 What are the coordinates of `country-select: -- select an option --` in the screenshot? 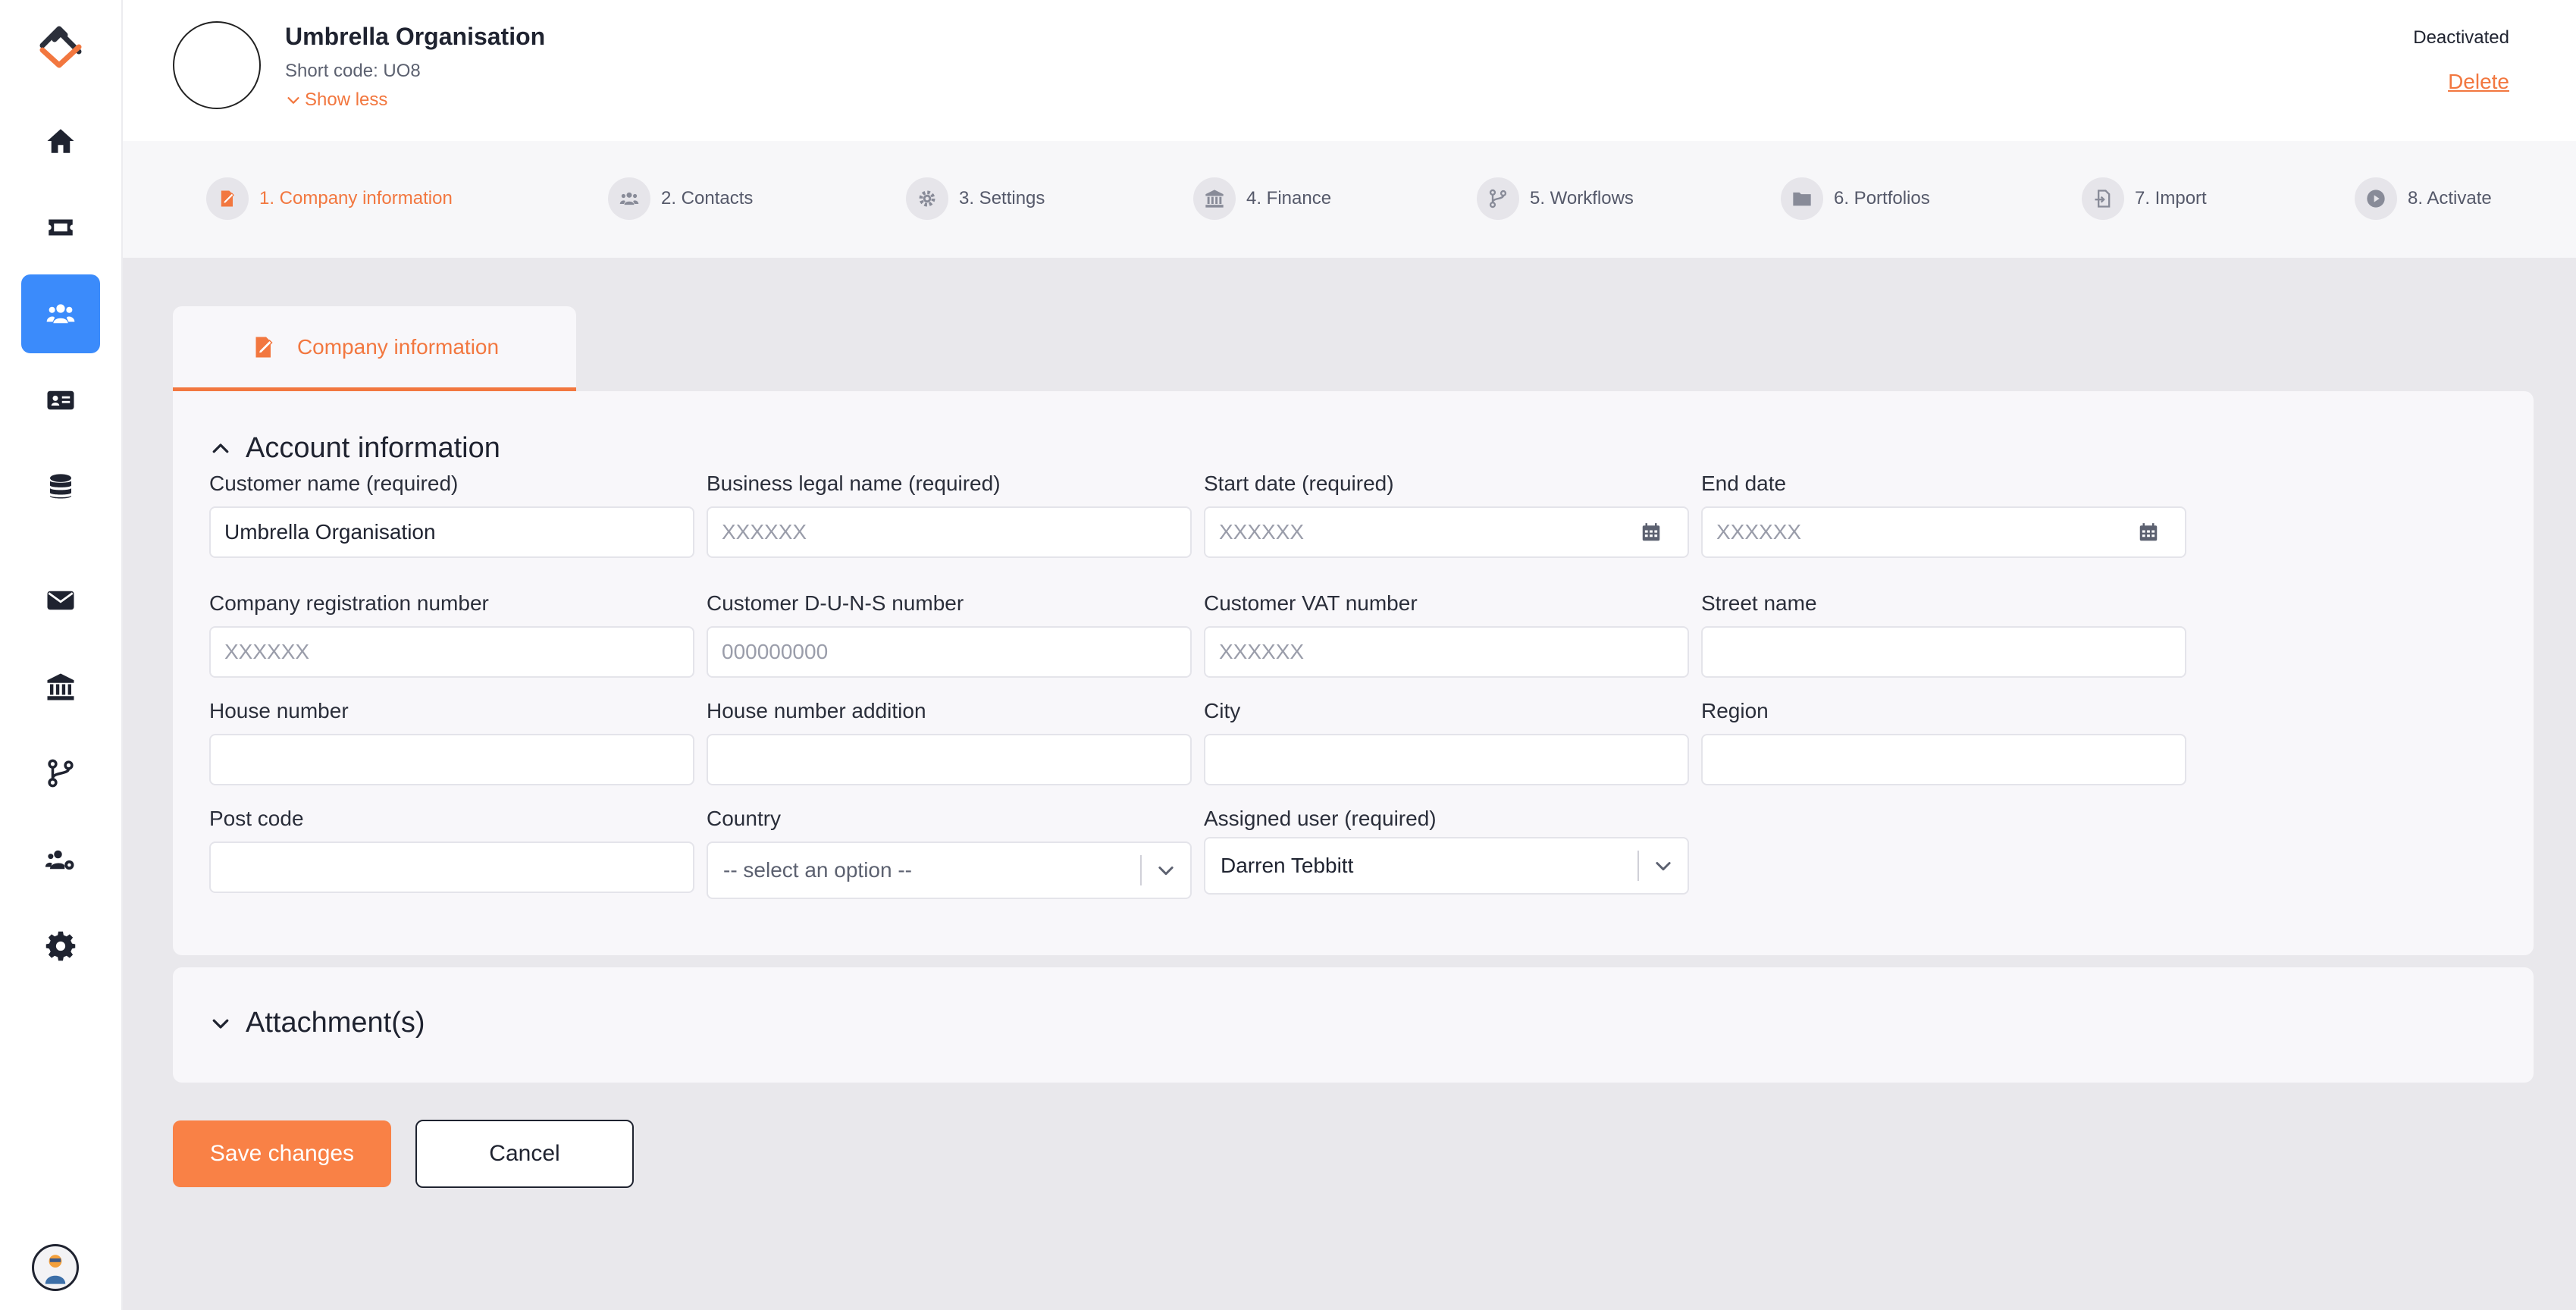 It's located at (949, 870).